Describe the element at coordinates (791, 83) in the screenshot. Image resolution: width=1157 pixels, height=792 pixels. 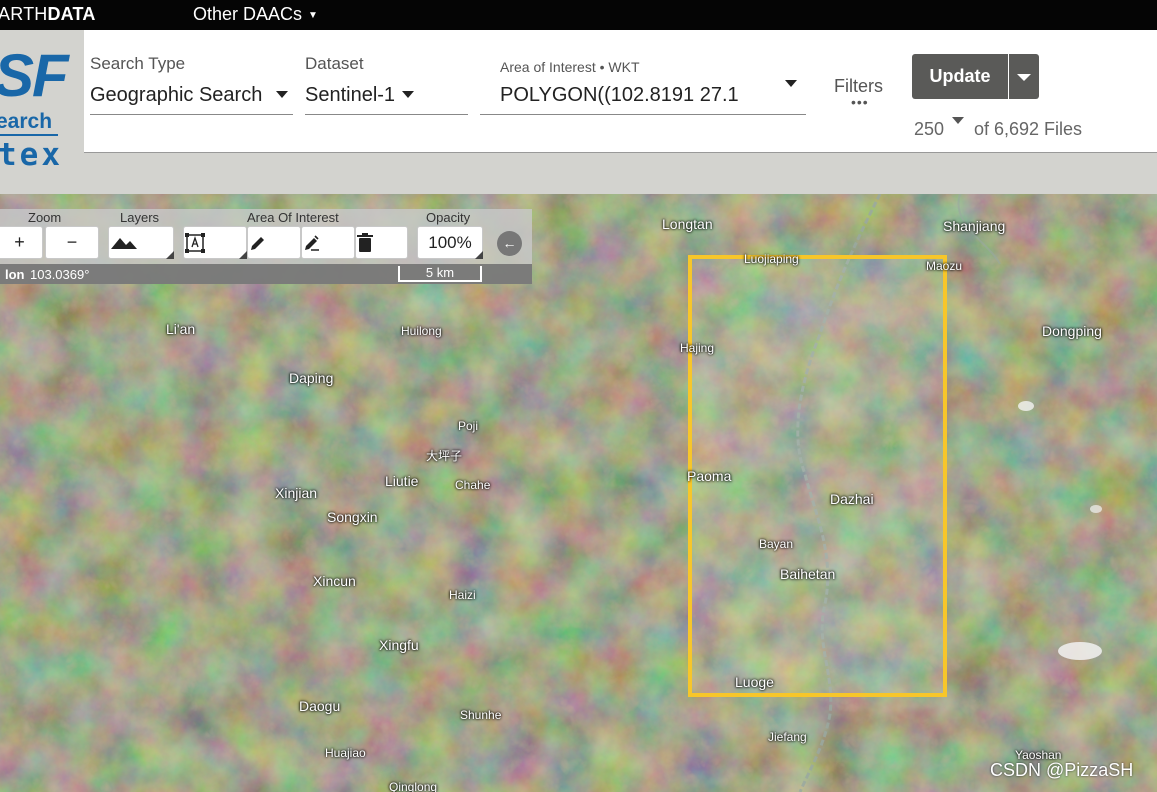
I see `aoi-caret-icon` at that location.